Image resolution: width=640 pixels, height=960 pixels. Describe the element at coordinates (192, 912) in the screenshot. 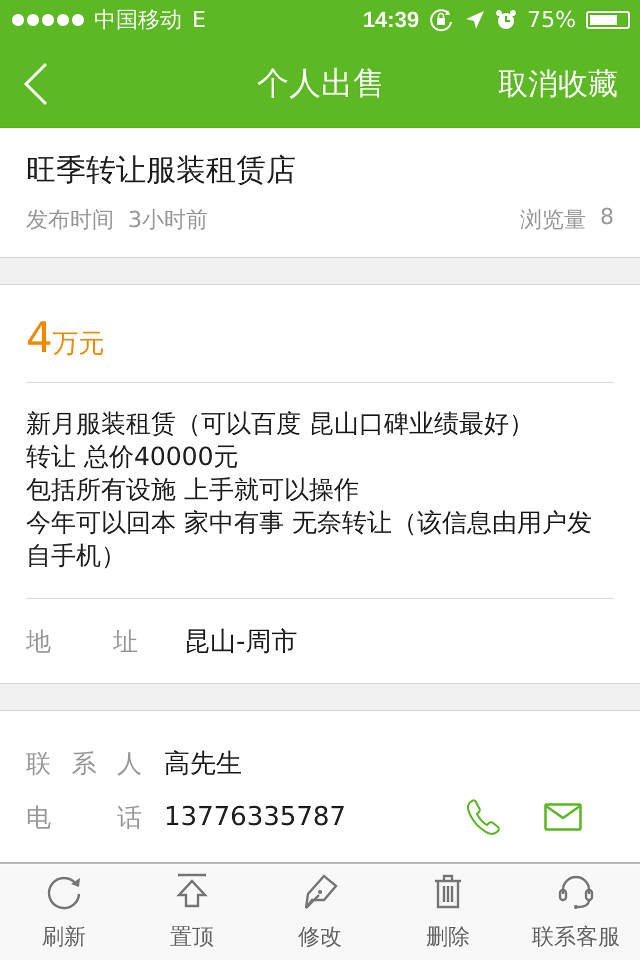

I see `toolbar-button: 置顶` at that location.